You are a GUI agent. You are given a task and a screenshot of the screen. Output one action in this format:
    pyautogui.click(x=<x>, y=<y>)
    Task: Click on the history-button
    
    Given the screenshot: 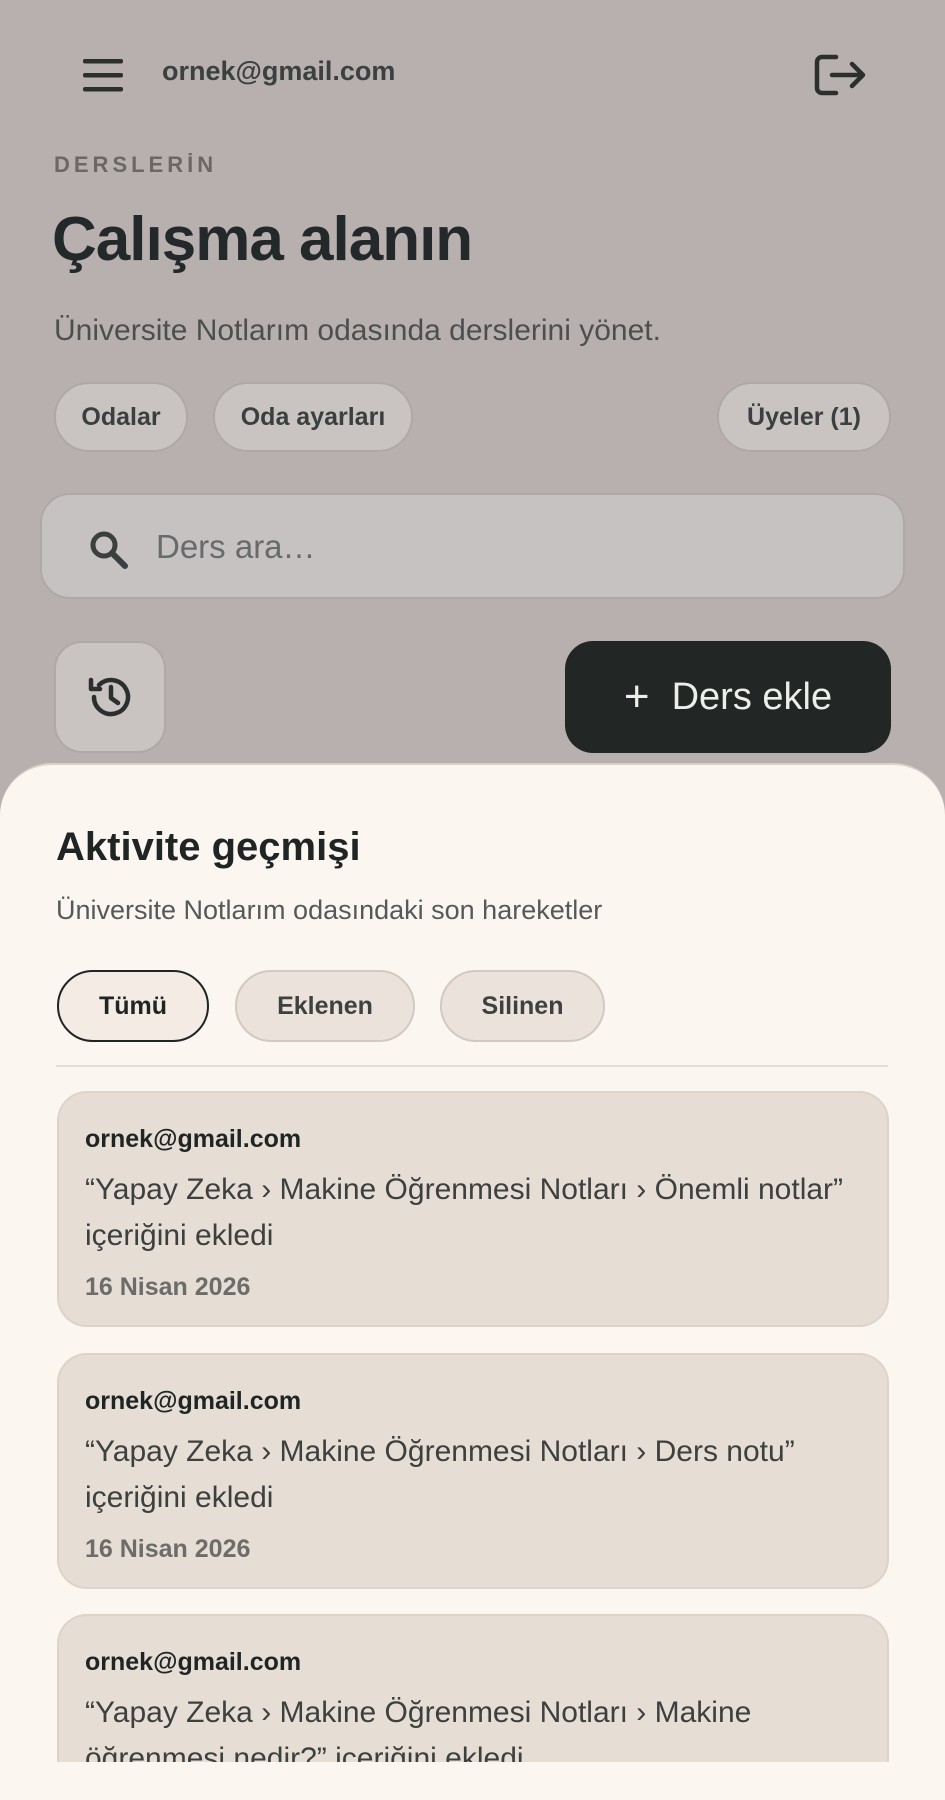 What is the action you would take?
    pyautogui.click(x=110, y=697)
    